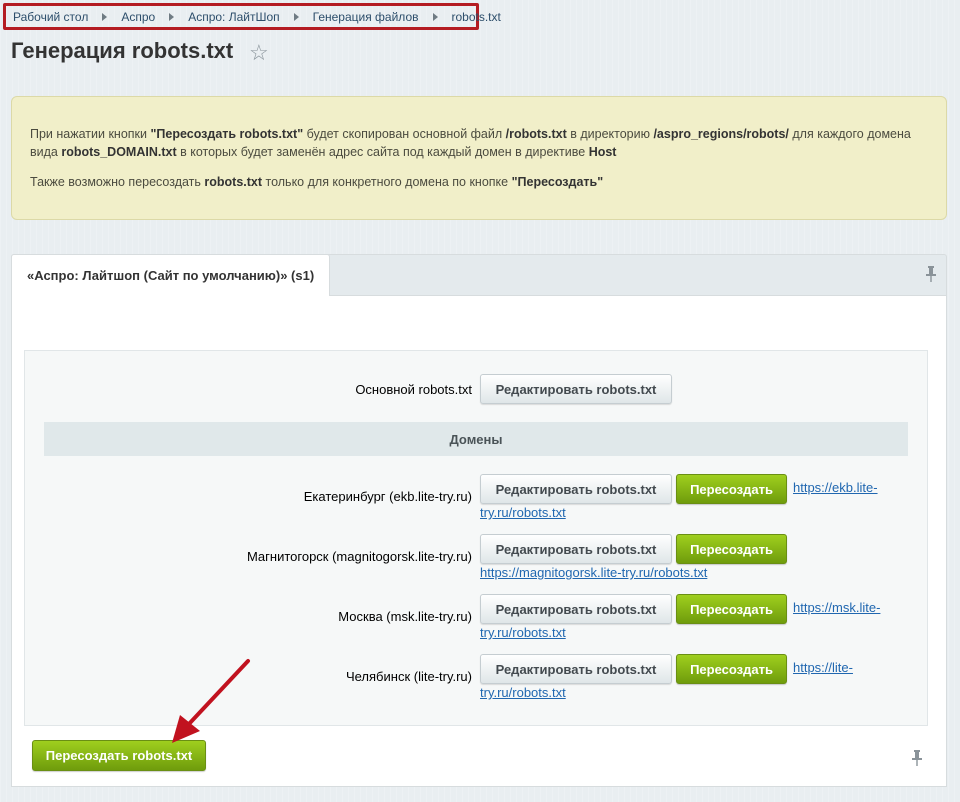 Image resolution: width=960 pixels, height=802 pixels. I want to click on domain-robots-link: https://lite-, so click(823, 667).